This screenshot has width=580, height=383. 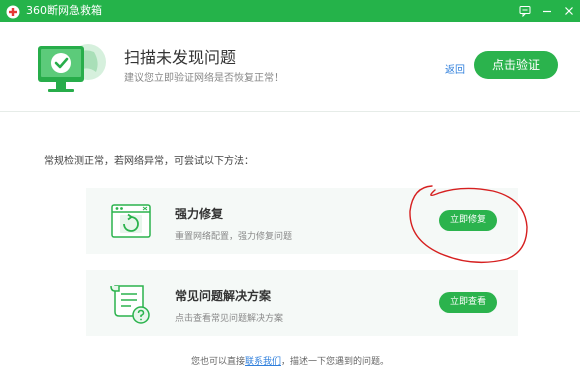 I want to click on app-logo-icon, so click(x=13, y=11).